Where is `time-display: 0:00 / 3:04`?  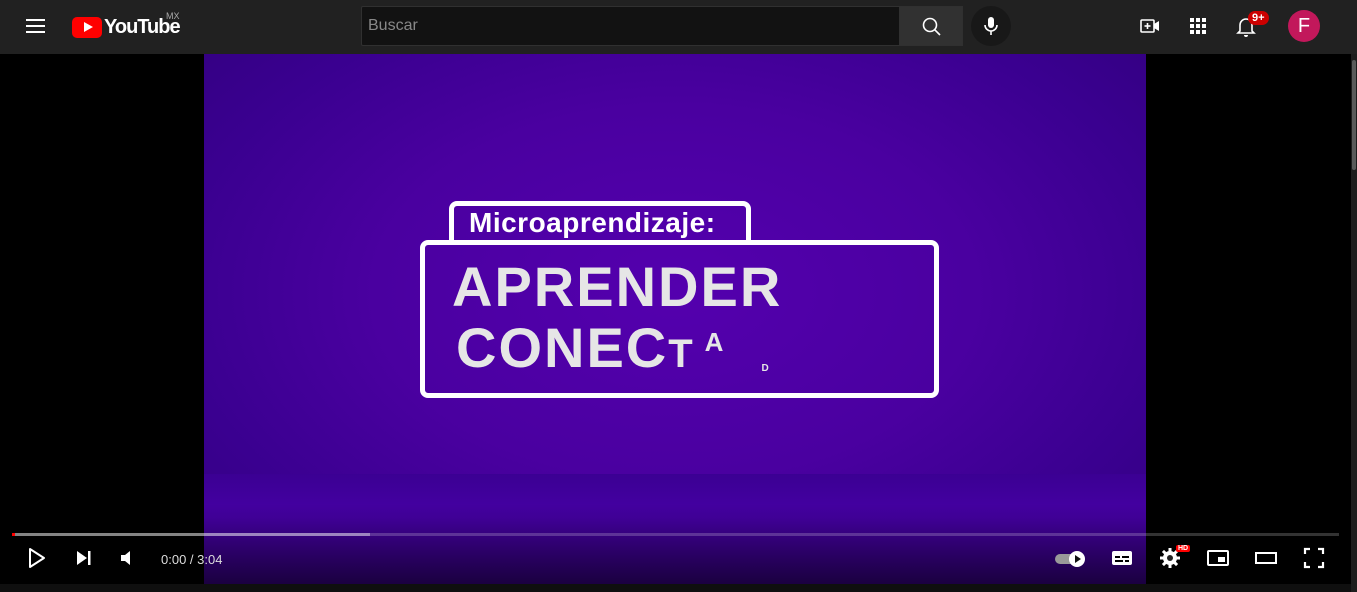 time-display: 0:00 / 3:04 is located at coordinates (191, 559).